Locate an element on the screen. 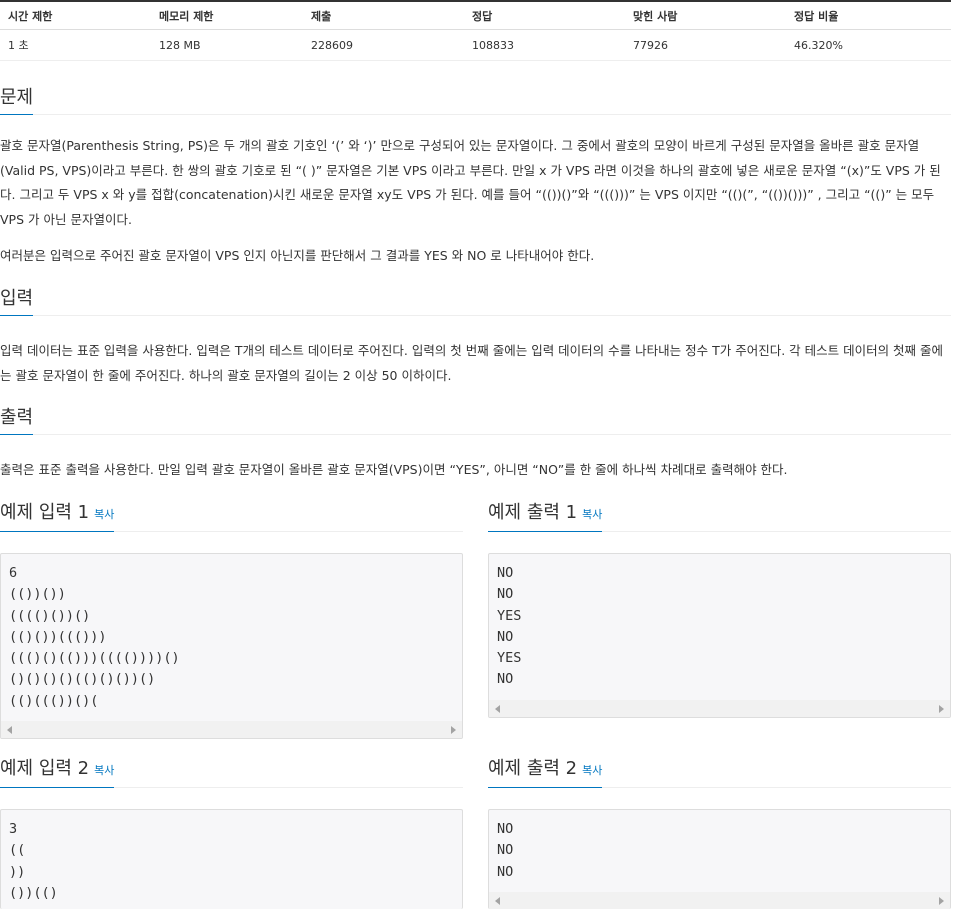  output-headline: 출력 is located at coordinates (475, 420).